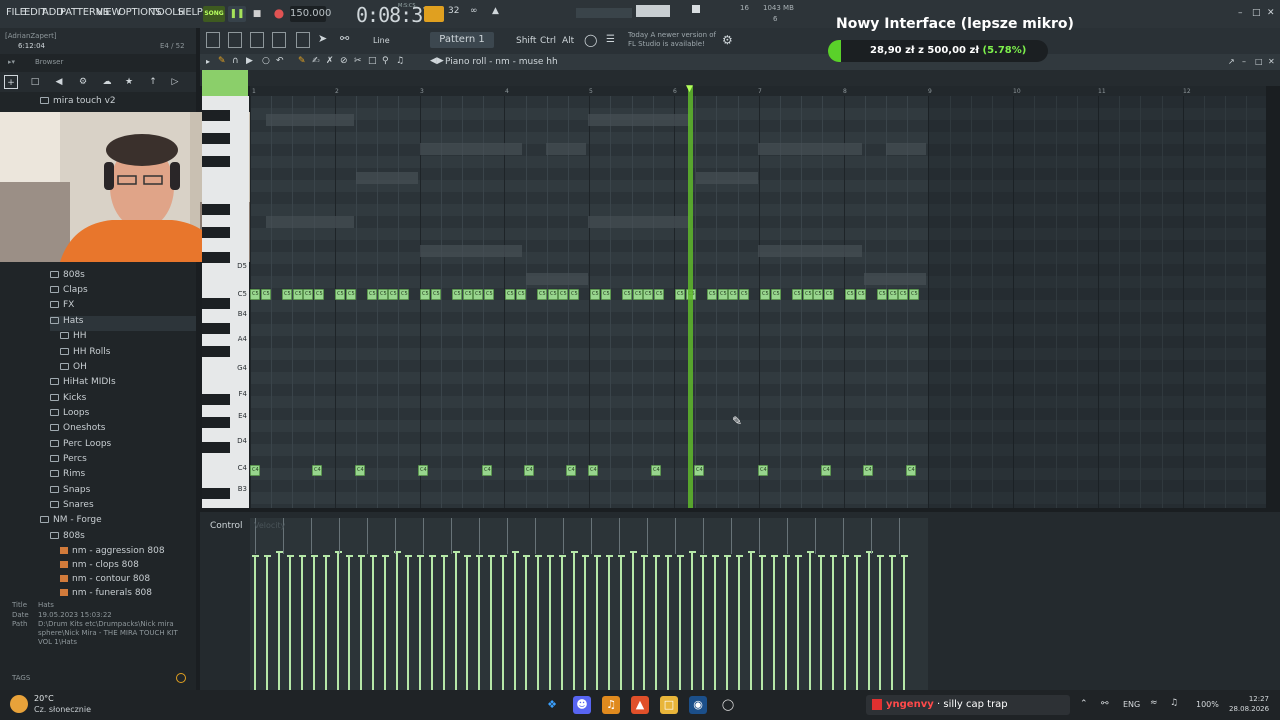  What do you see at coordinates (175, 82) in the screenshot?
I see `browser-tag-icon: ▷` at bounding box center [175, 82].